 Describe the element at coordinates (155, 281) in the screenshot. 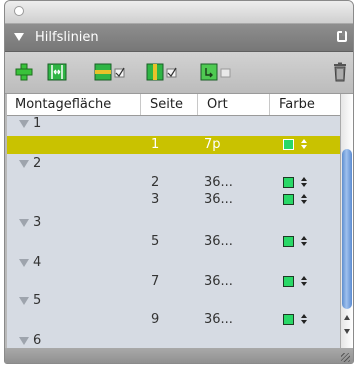

I see `page-cell: 7` at that location.